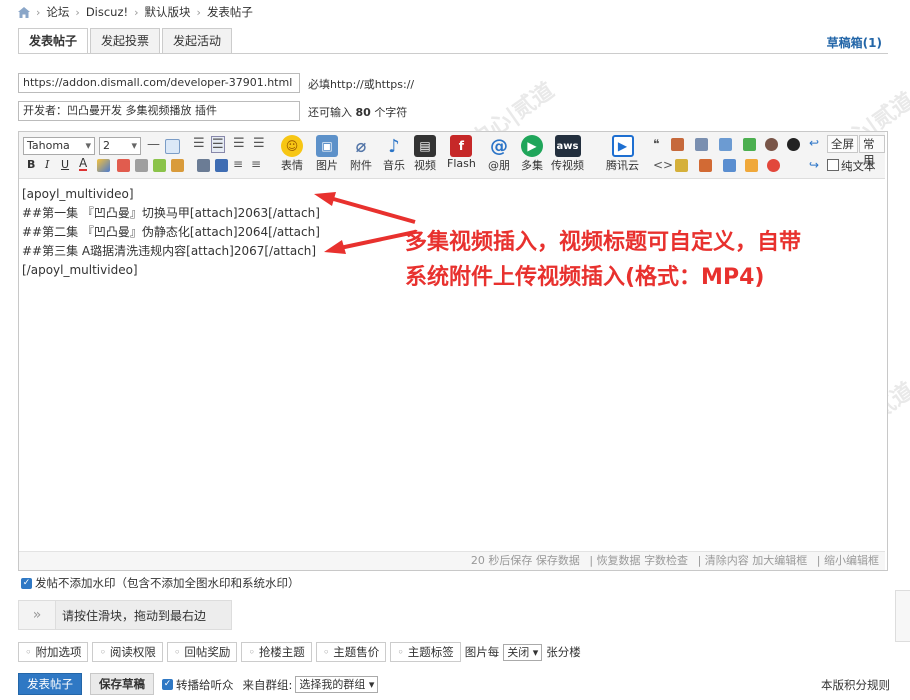 The height and width of the screenshot is (700, 910). I want to click on option-floor-rush: ◦ 抢楼主题, so click(276, 652).